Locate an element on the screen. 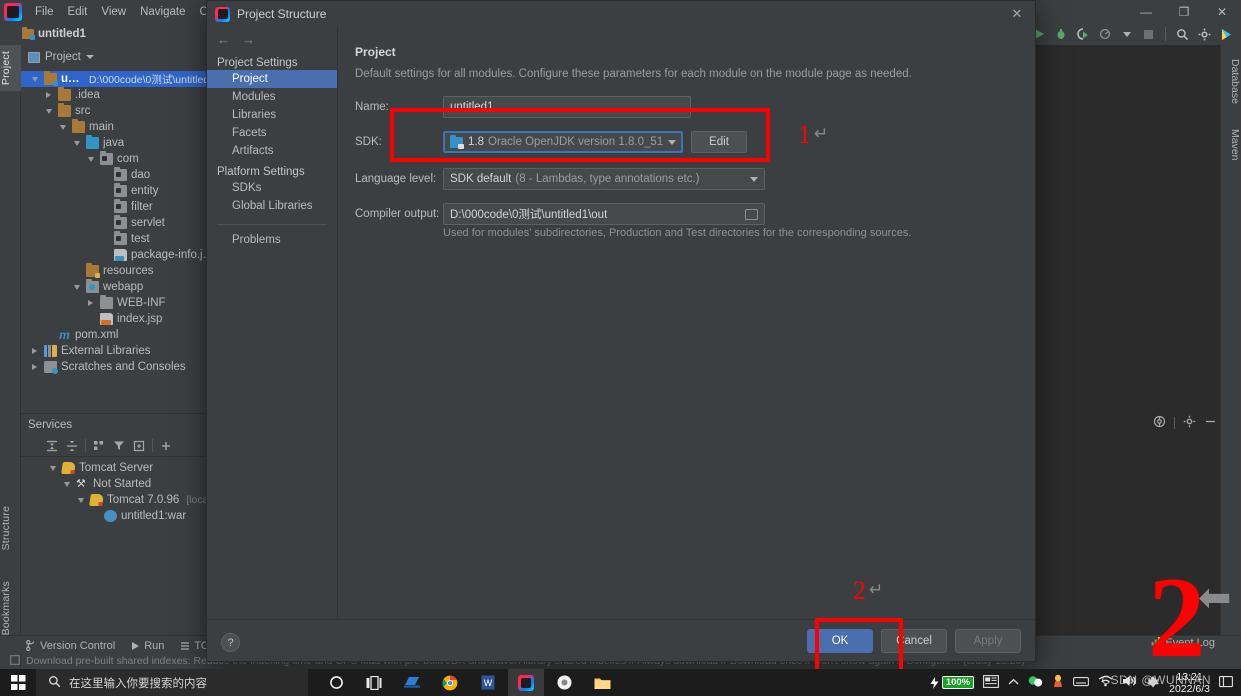 Image resolution: width=1241 pixels, height=696 pixels. cancel-button: Cancel is located at coordinates (914, 640).